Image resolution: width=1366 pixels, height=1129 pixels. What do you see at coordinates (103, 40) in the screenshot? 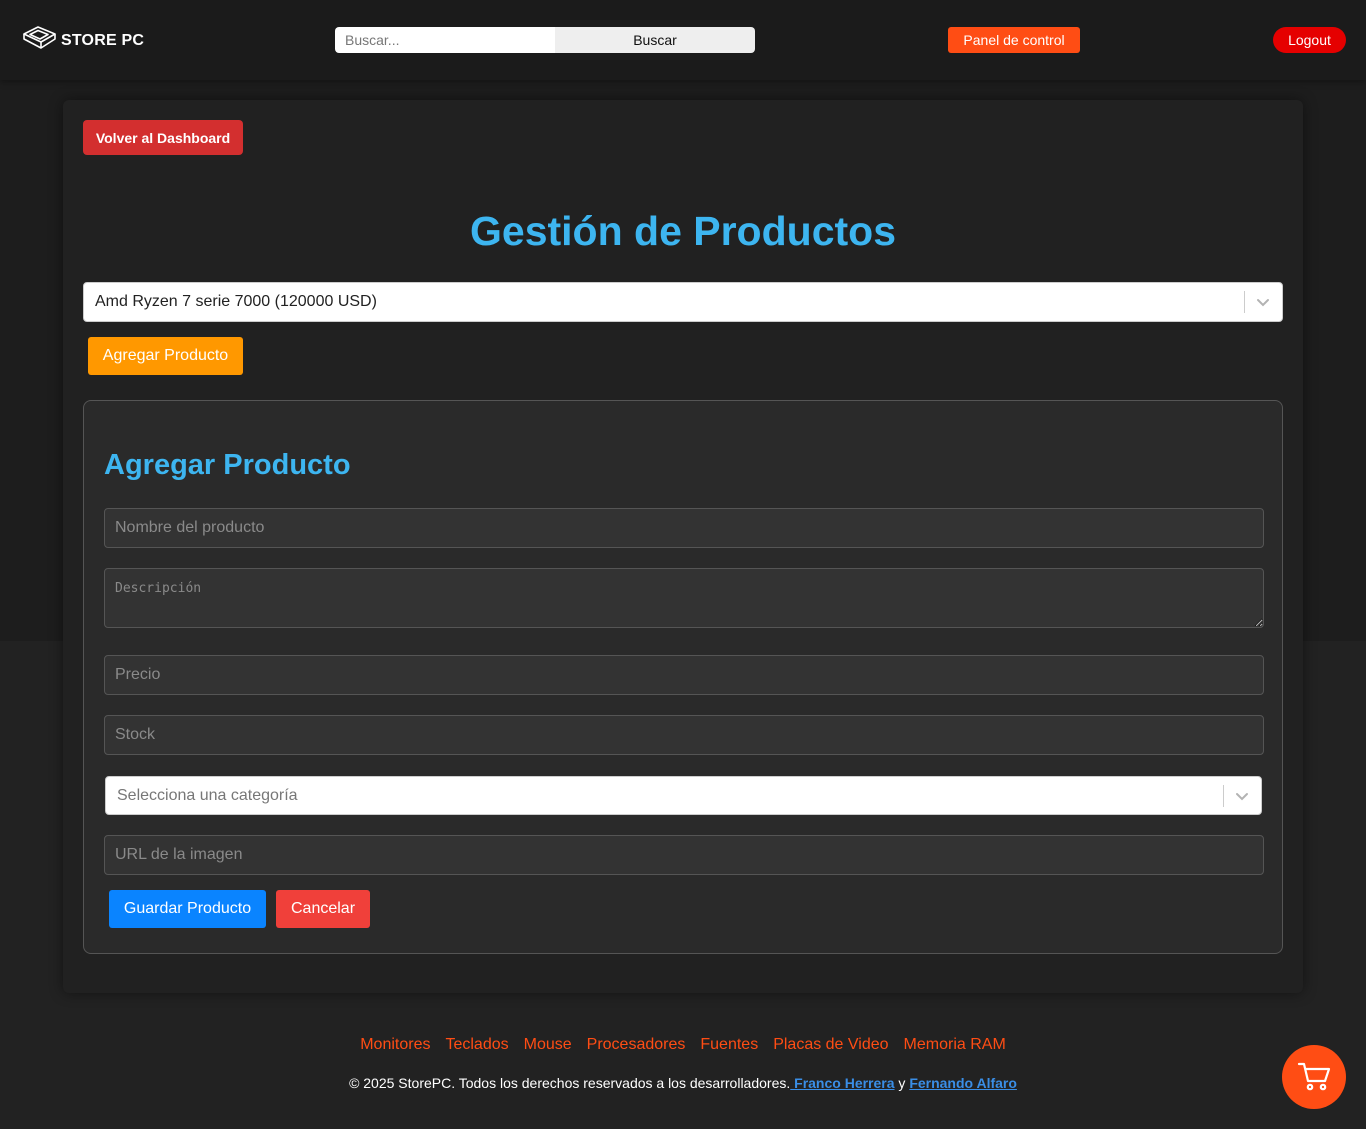
I see `brand-name: STORE PC` at bounding box center [103, 40].